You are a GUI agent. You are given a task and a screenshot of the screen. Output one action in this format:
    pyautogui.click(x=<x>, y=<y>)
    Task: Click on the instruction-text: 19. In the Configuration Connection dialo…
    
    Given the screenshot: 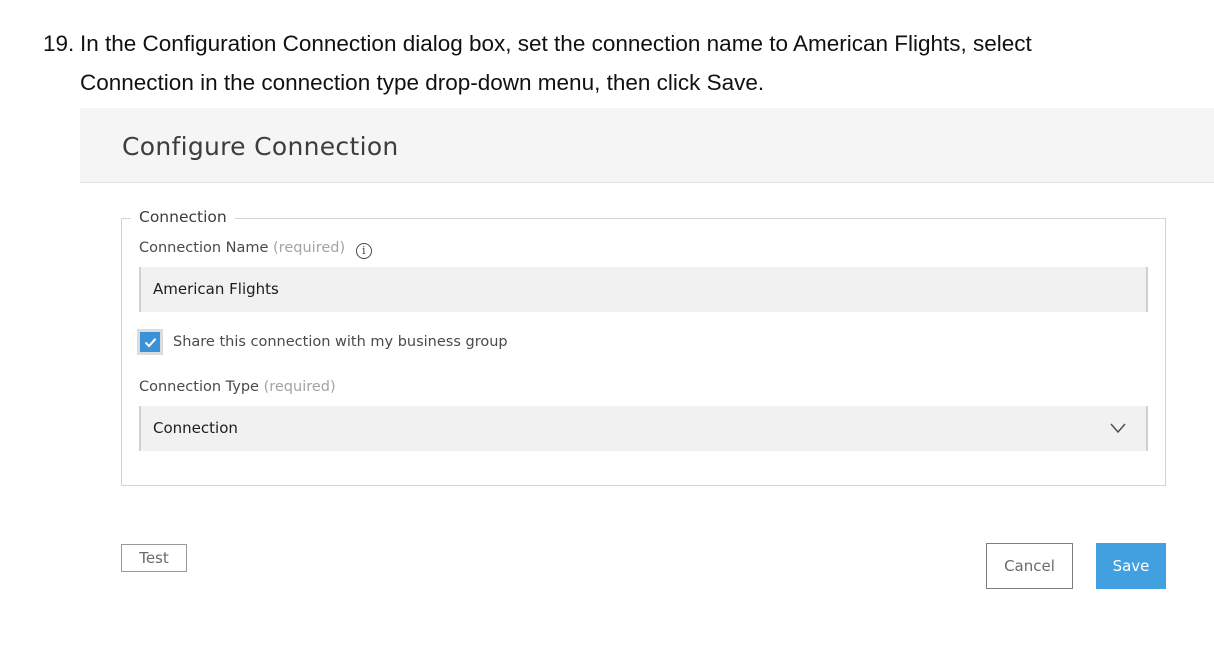 What is the action you would take?
    pyautogui.click(x=613, y=63)
    